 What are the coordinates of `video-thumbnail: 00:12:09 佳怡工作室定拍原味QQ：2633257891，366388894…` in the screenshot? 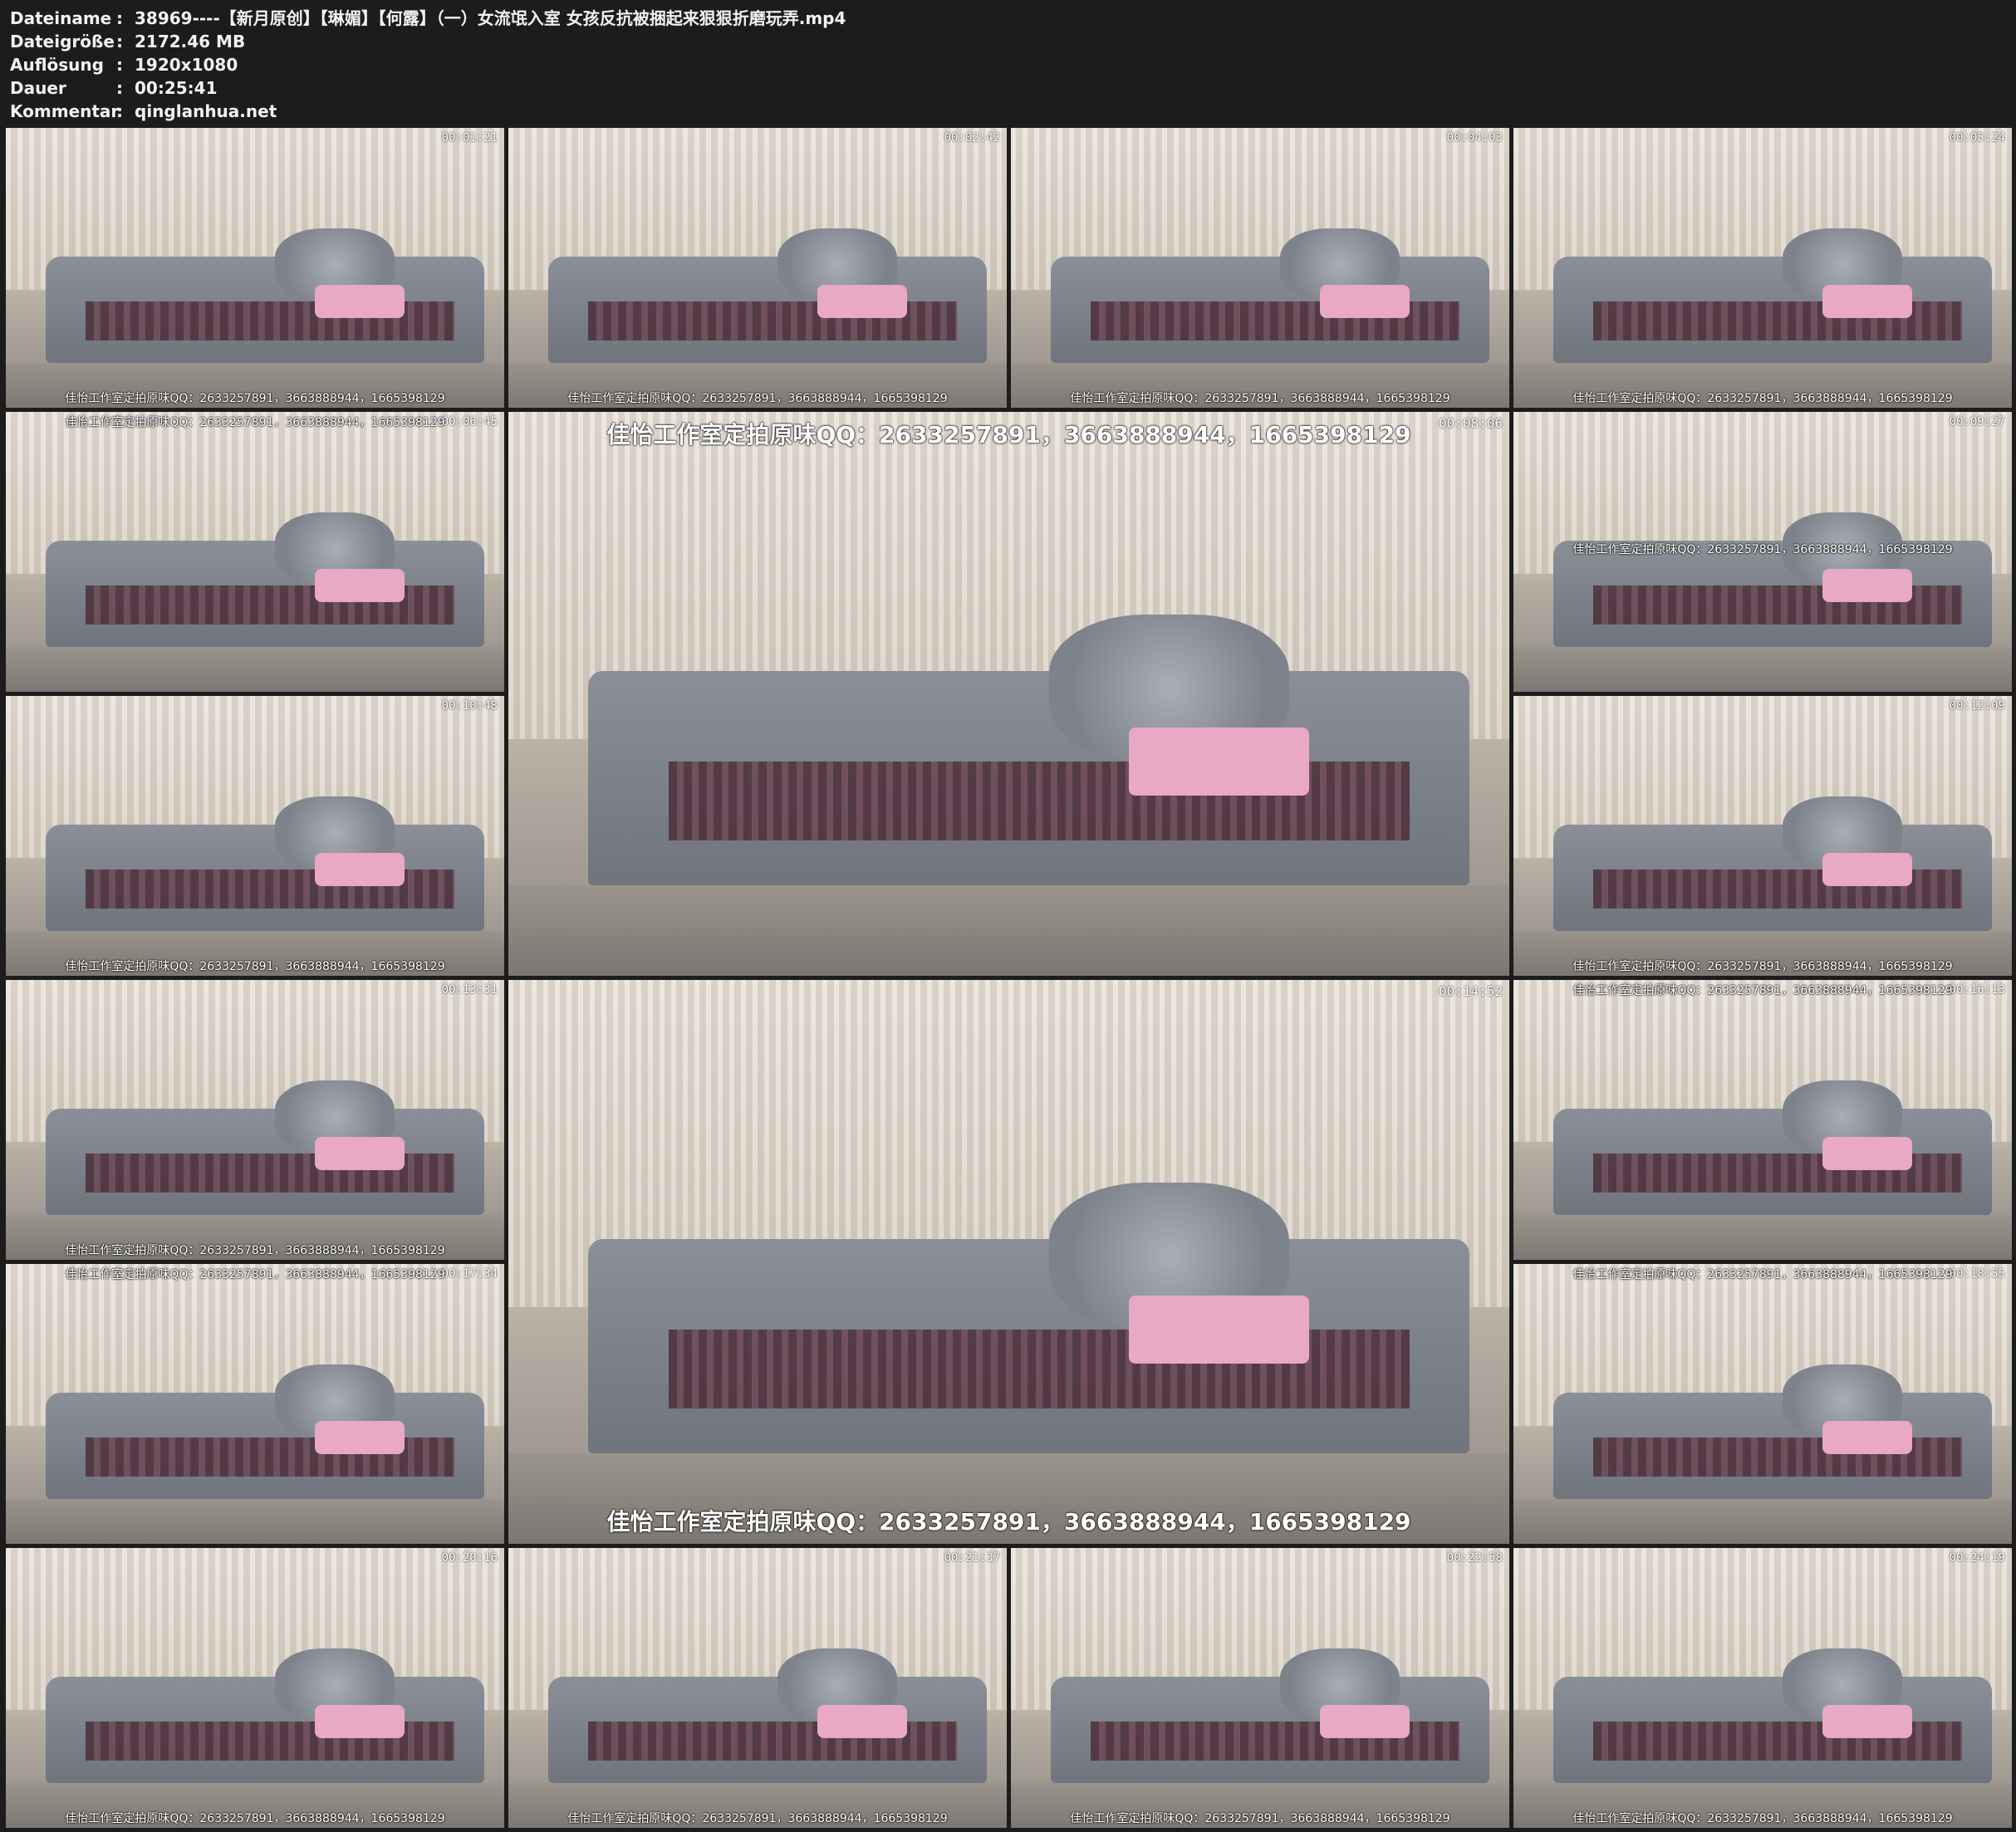 It's located at (1762, 836).